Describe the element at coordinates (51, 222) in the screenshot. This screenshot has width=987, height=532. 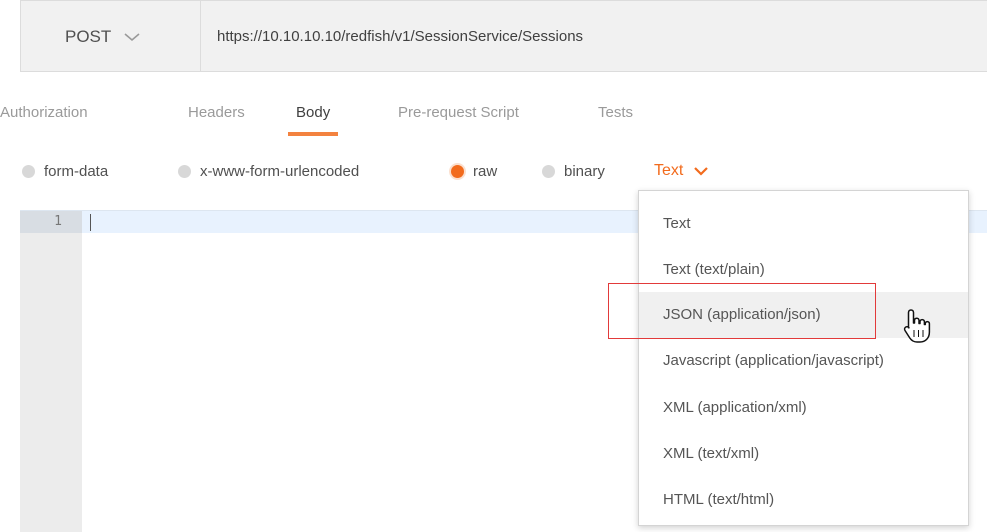
I see `line-number: 1` at that location.